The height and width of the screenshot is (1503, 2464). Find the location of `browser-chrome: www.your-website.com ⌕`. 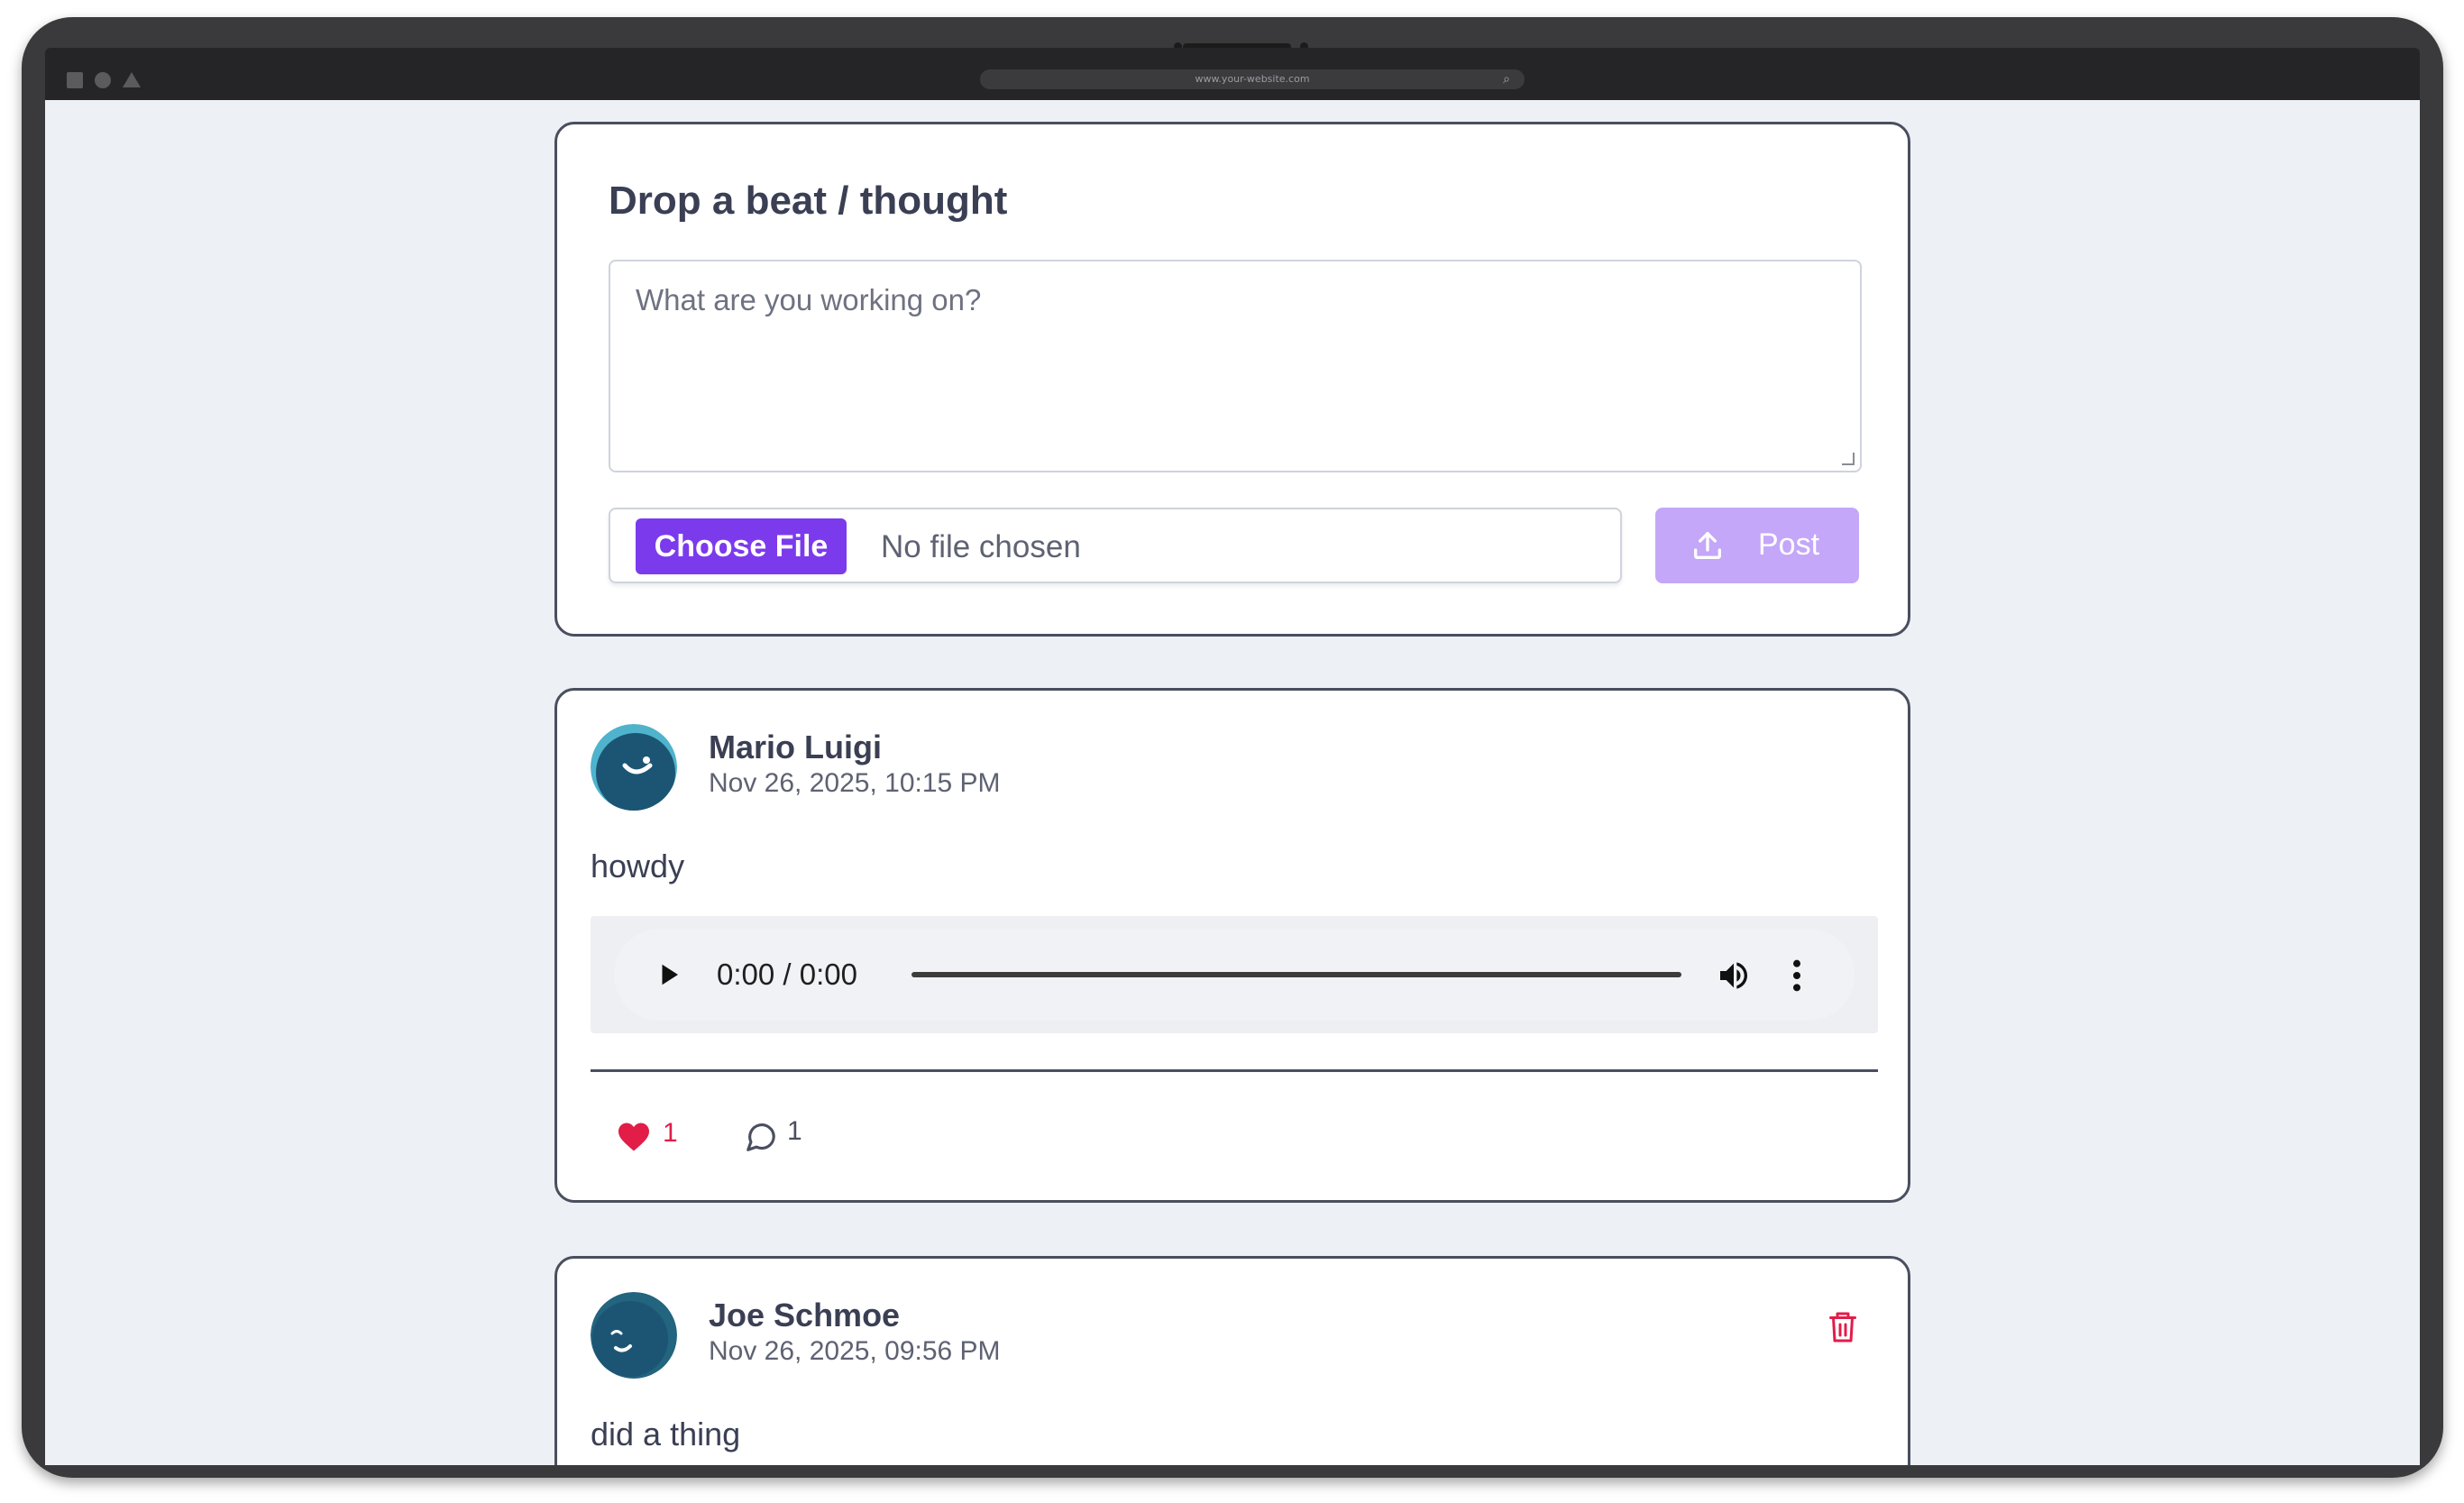

browser-chrome: www.your-website.com ⌕ is located at coordinates (1232, 74).